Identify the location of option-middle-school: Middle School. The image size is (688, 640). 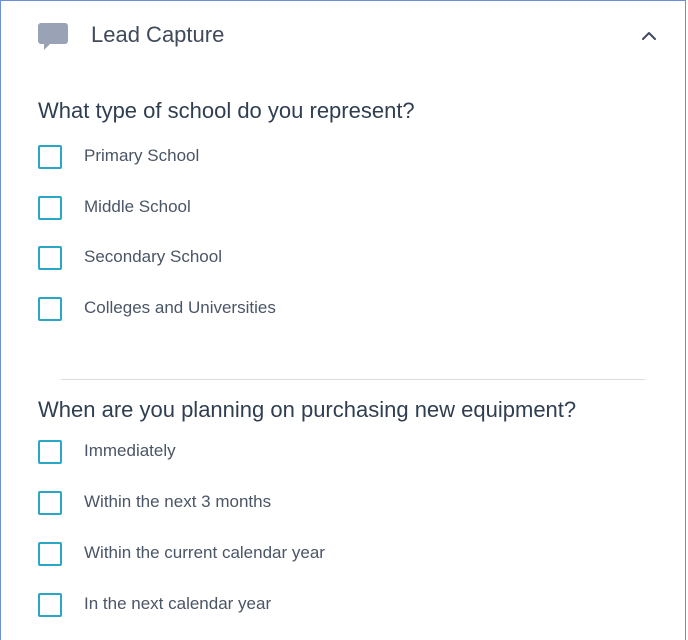
(338, 209).